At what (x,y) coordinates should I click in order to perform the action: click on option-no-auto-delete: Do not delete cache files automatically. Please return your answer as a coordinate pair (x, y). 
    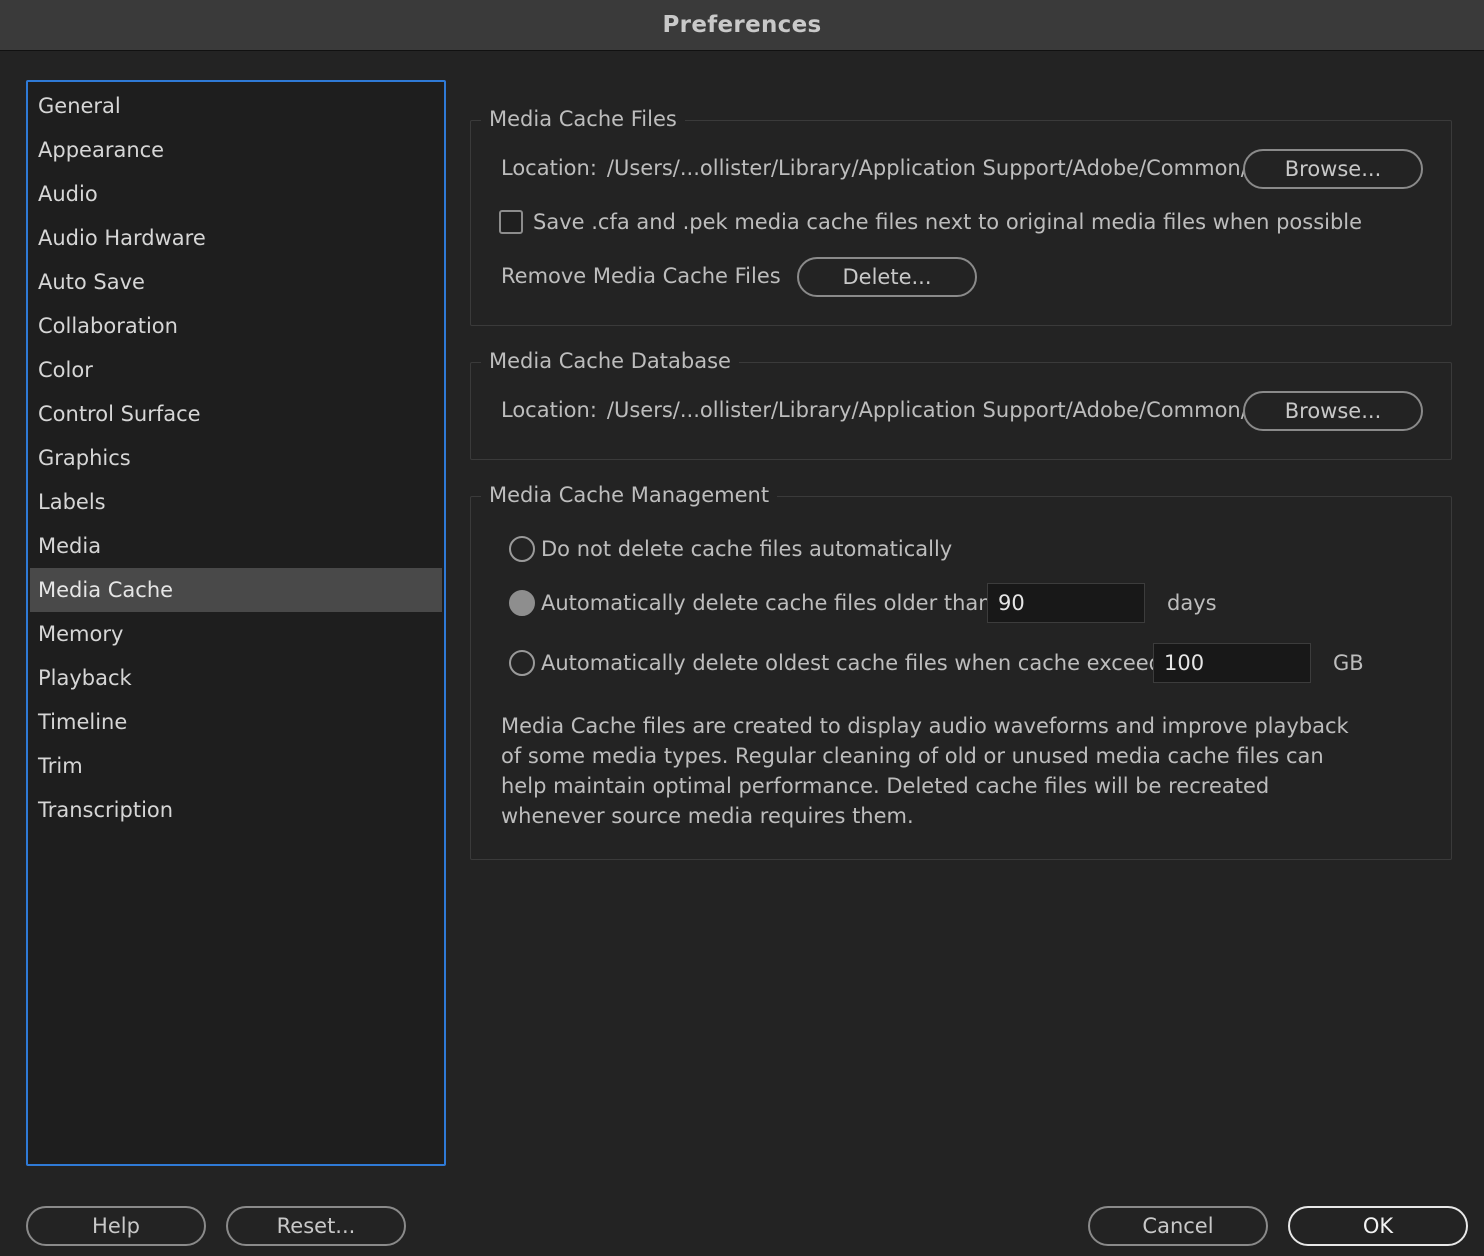
    Looking at the image, I should click on (730, 549).